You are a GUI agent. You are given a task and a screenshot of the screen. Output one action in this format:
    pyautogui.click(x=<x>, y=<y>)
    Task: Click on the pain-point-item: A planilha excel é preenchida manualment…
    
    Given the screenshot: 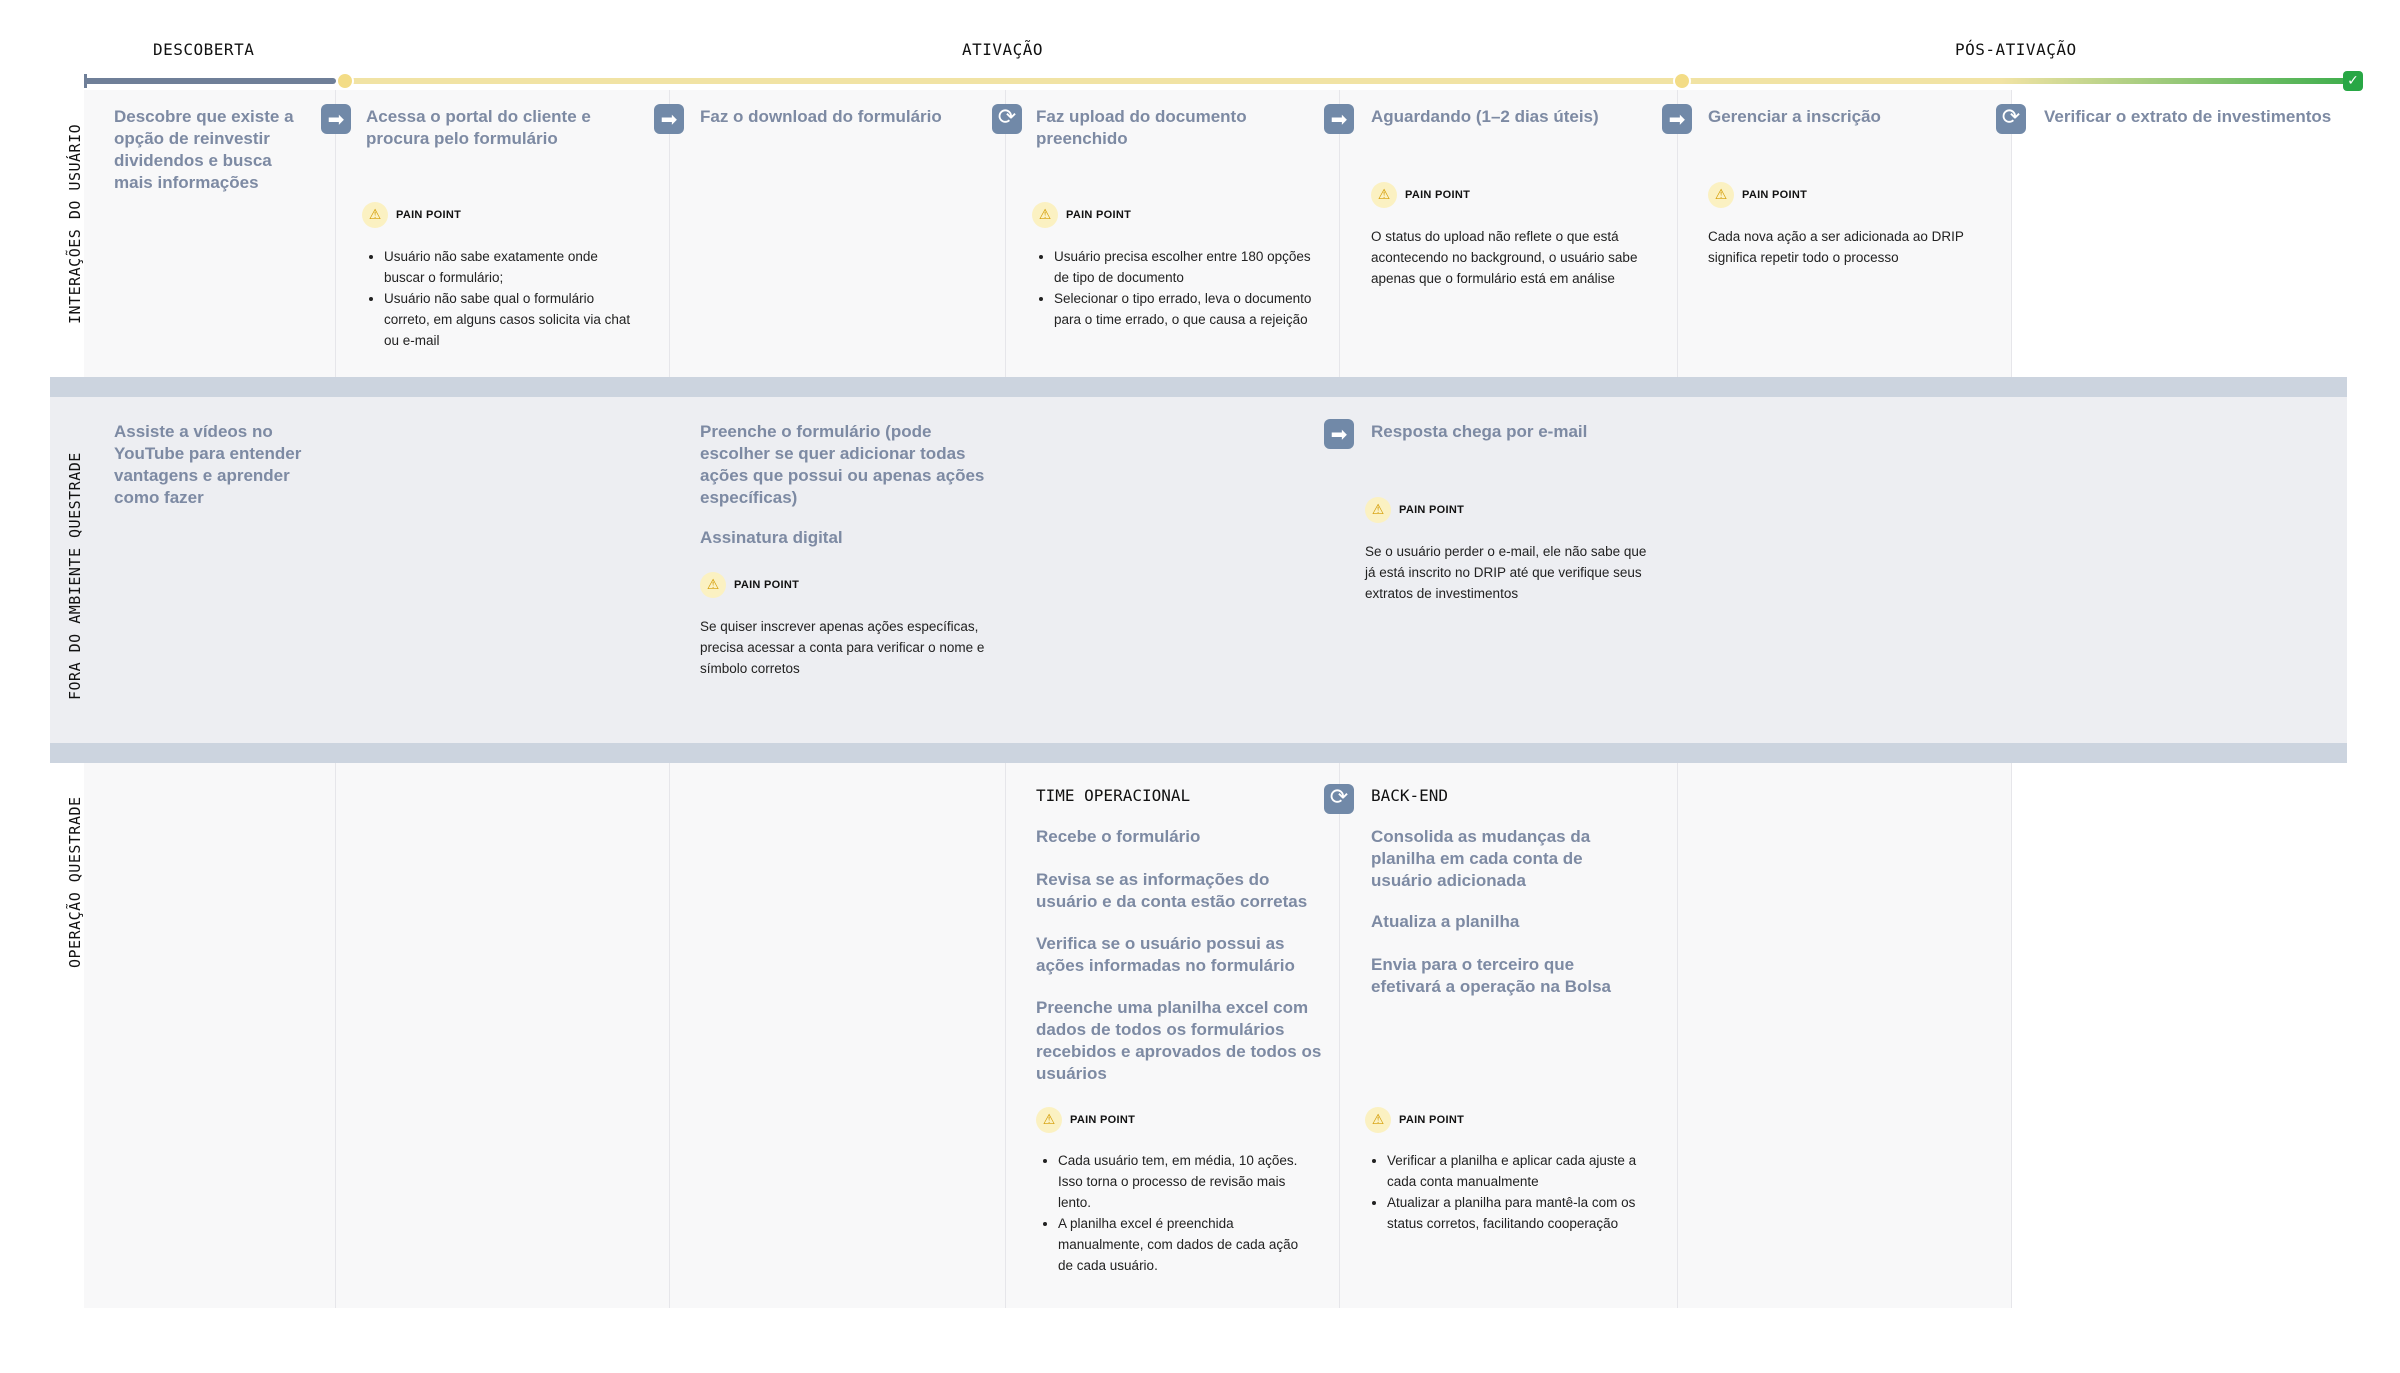 What is the action you would take?
    pyautogui.click(x=1179, y=1244)
    